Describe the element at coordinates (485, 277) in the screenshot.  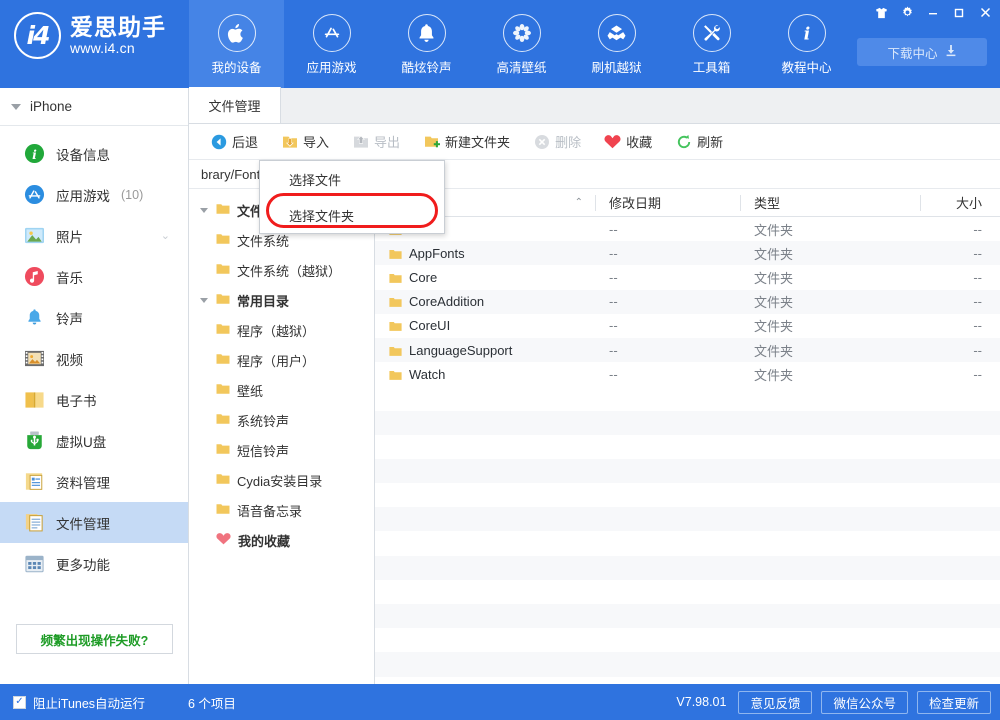
I see `cell-name: Core` at that location.